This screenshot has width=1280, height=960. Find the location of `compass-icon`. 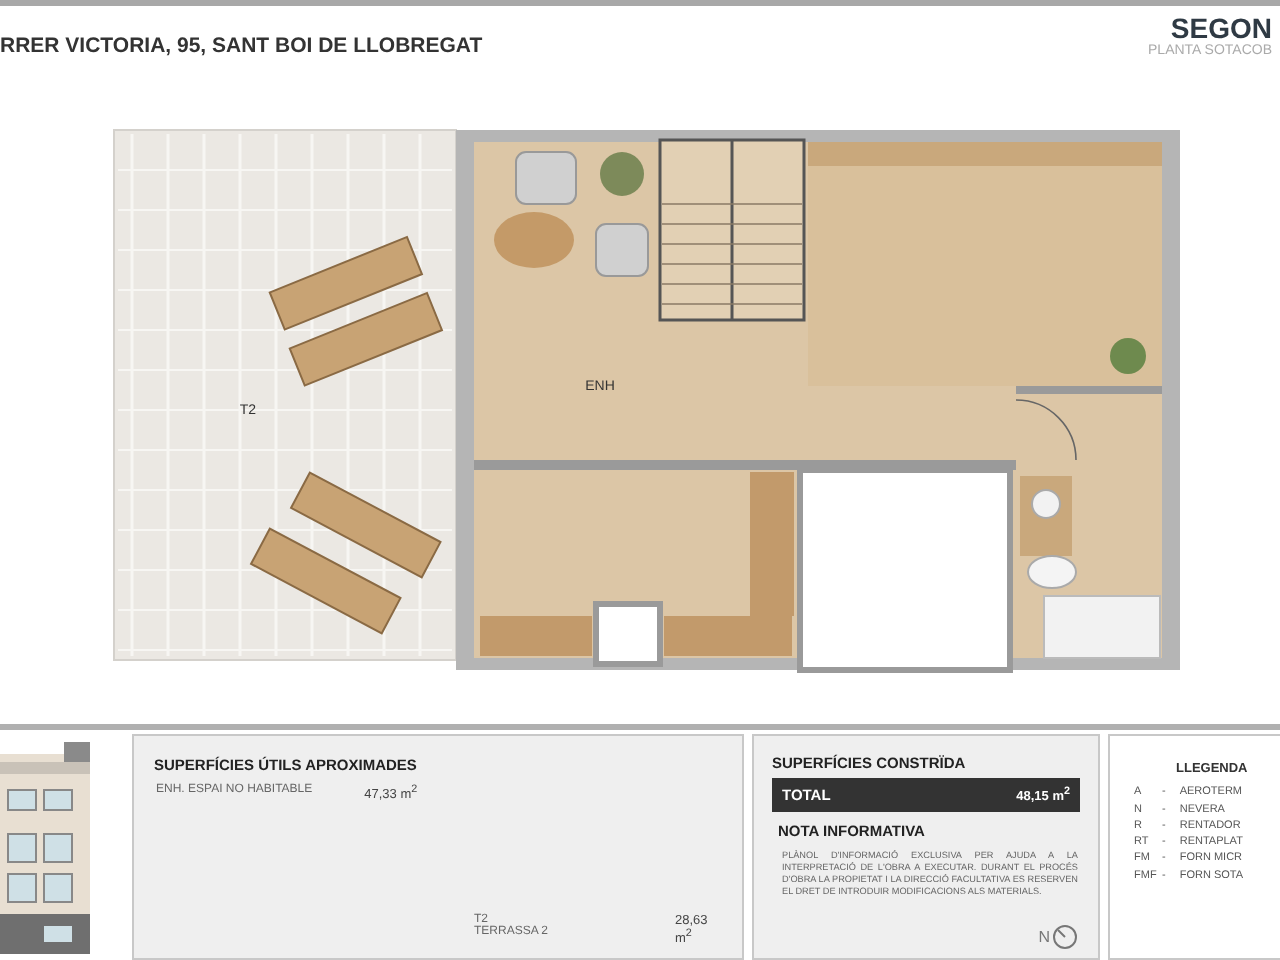

compass-icon is located at coordinates (1065, 937).